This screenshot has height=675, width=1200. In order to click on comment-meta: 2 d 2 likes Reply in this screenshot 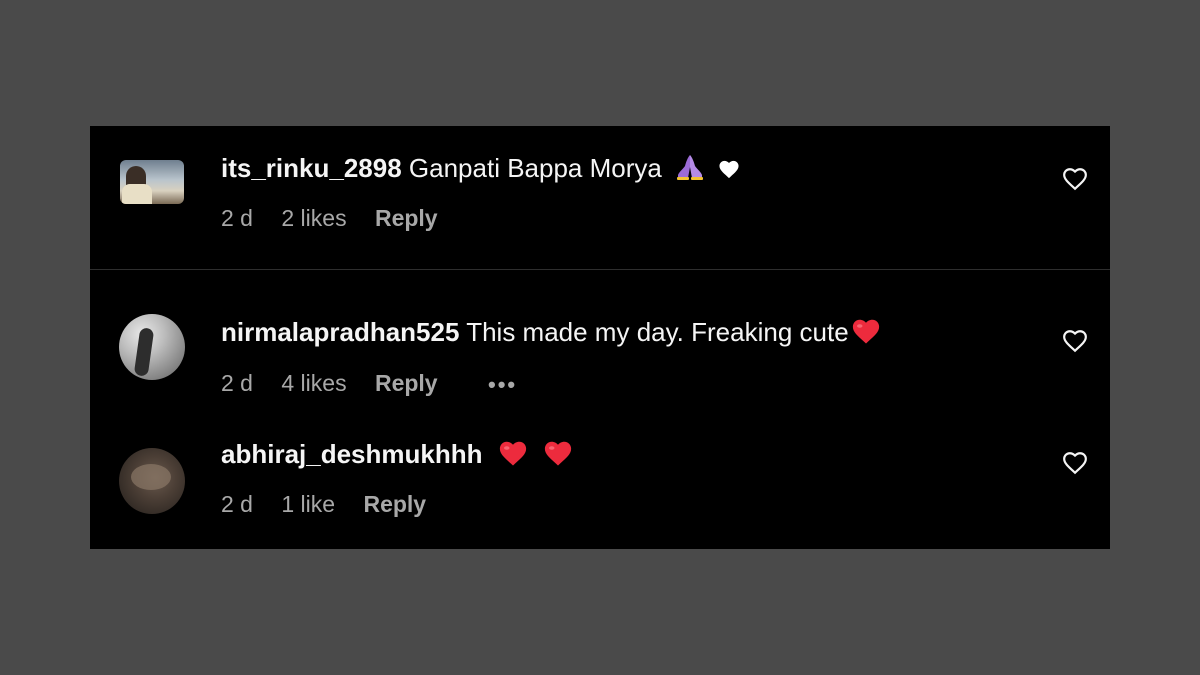, I will do `click(340, 218)`.